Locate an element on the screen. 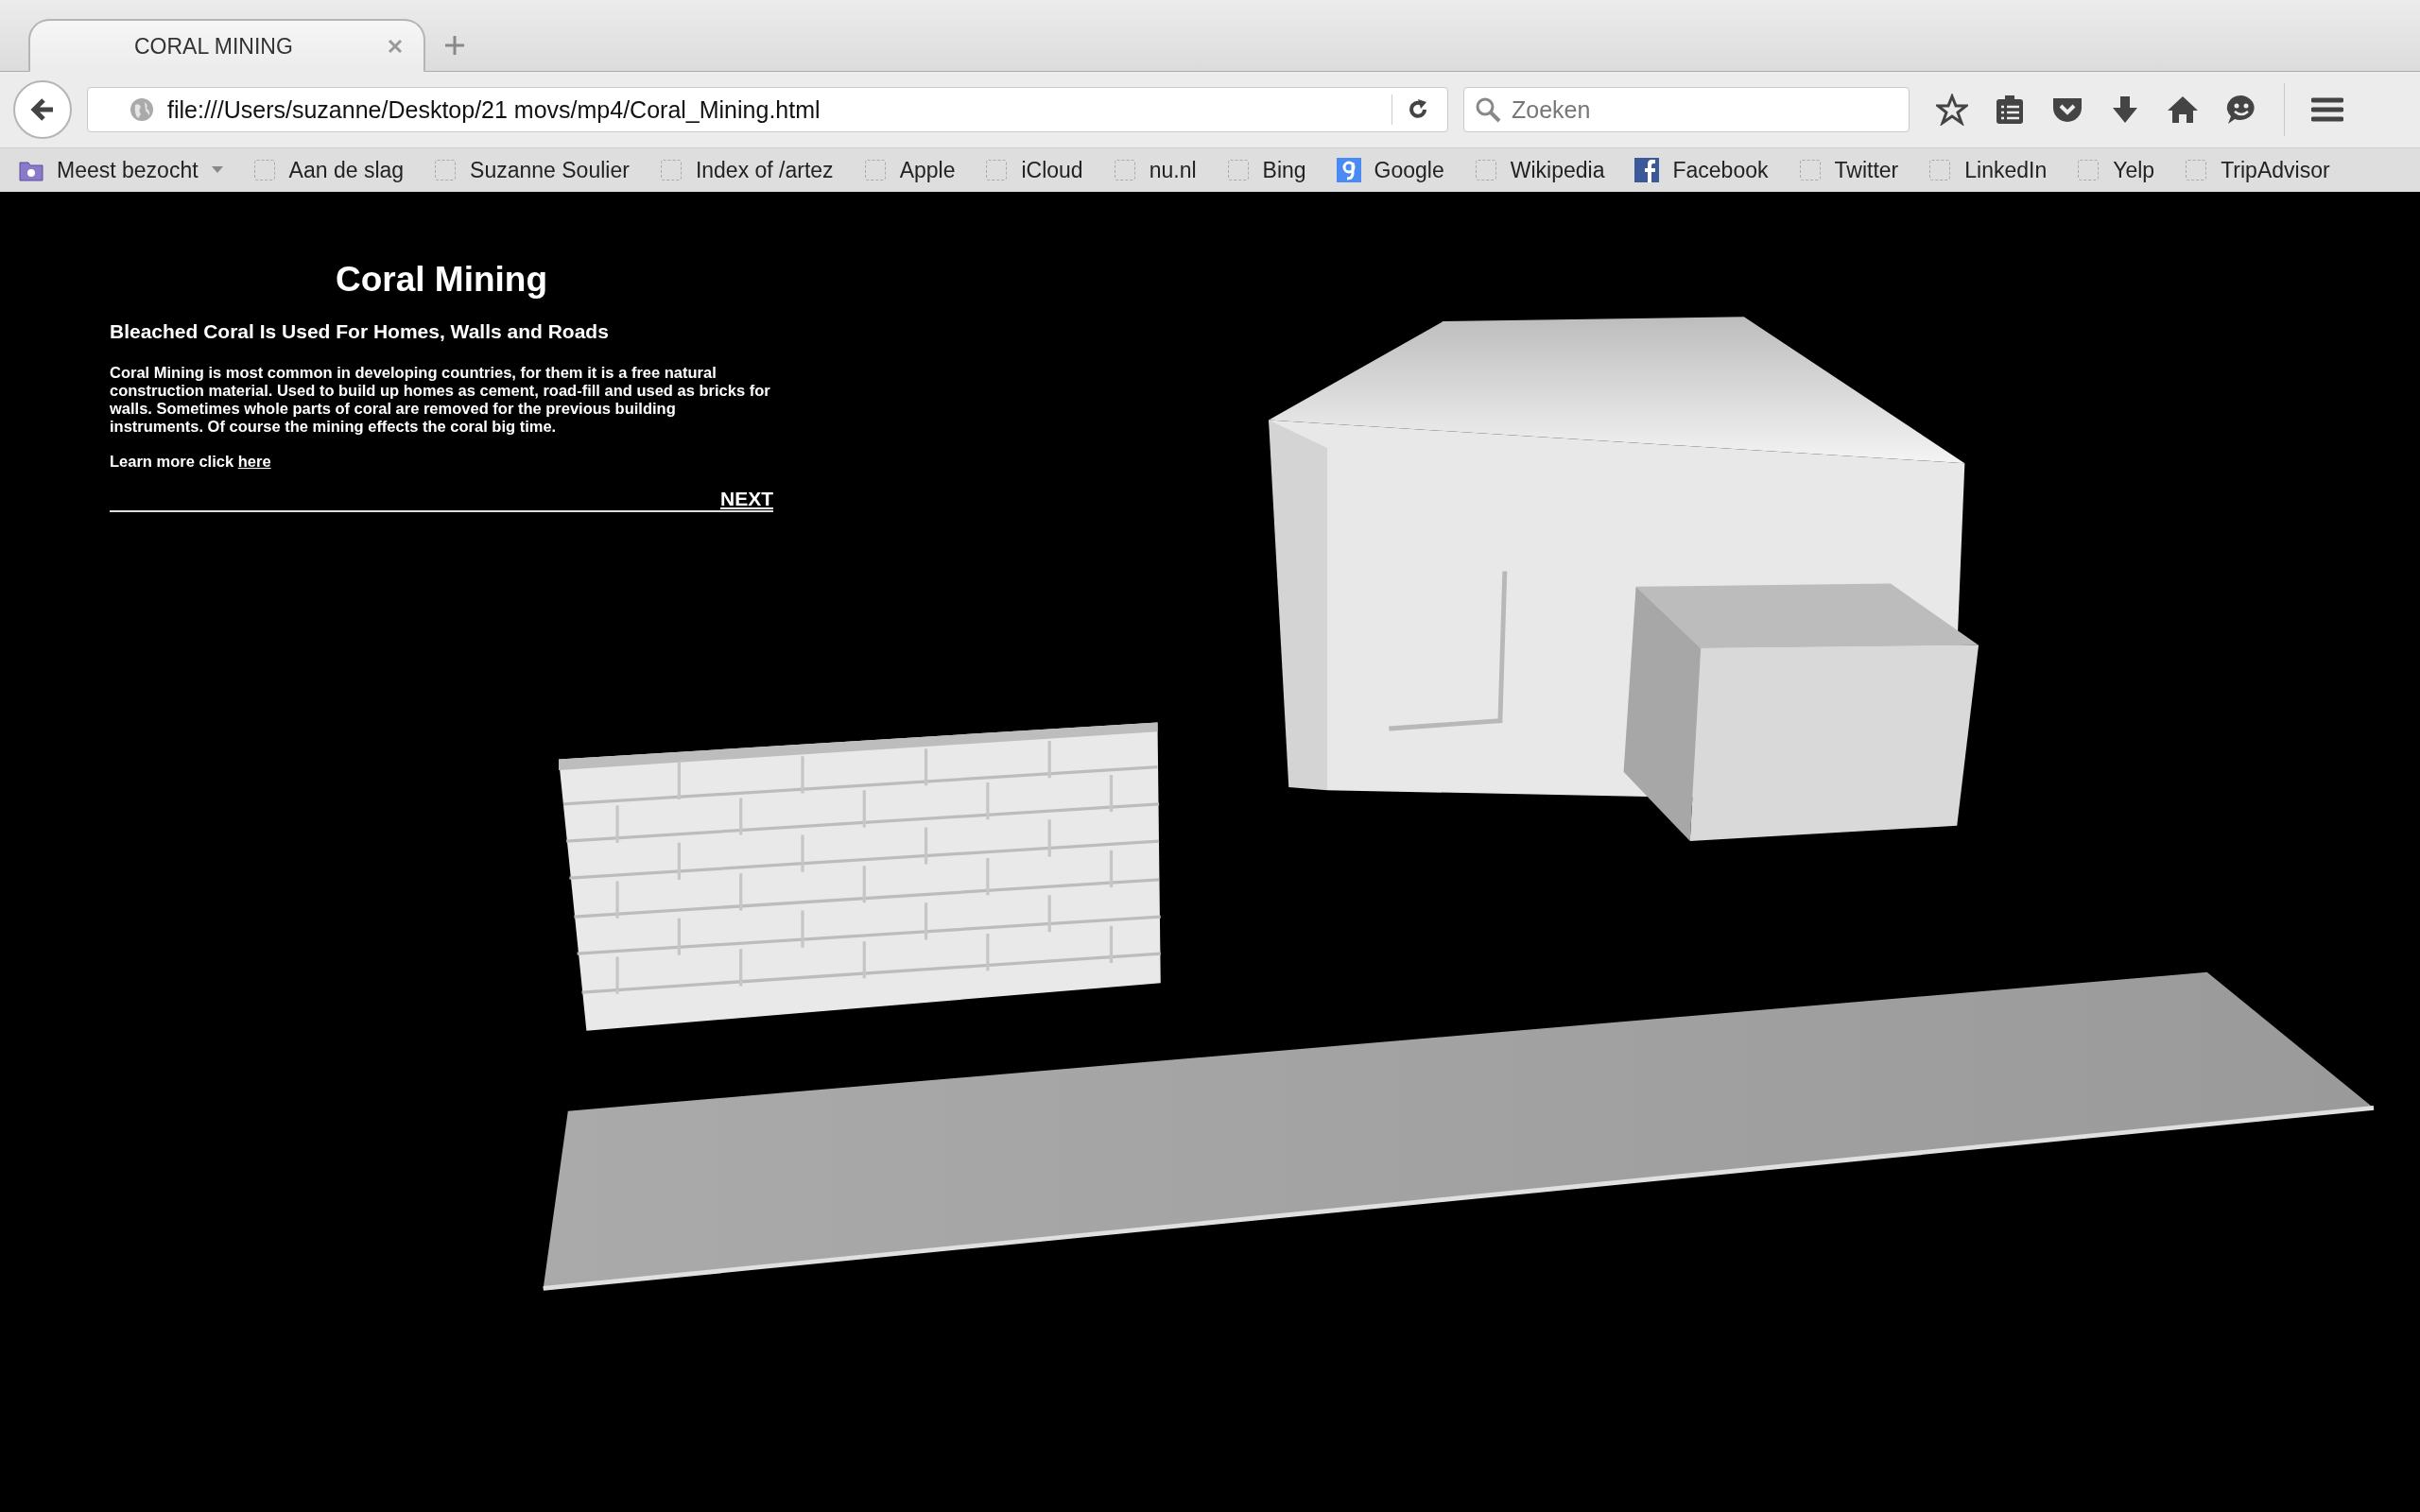 The height and width of the screenshot is (1512, 2420). bookmark-item: Aan de slag is located at coordinates (328, 170).